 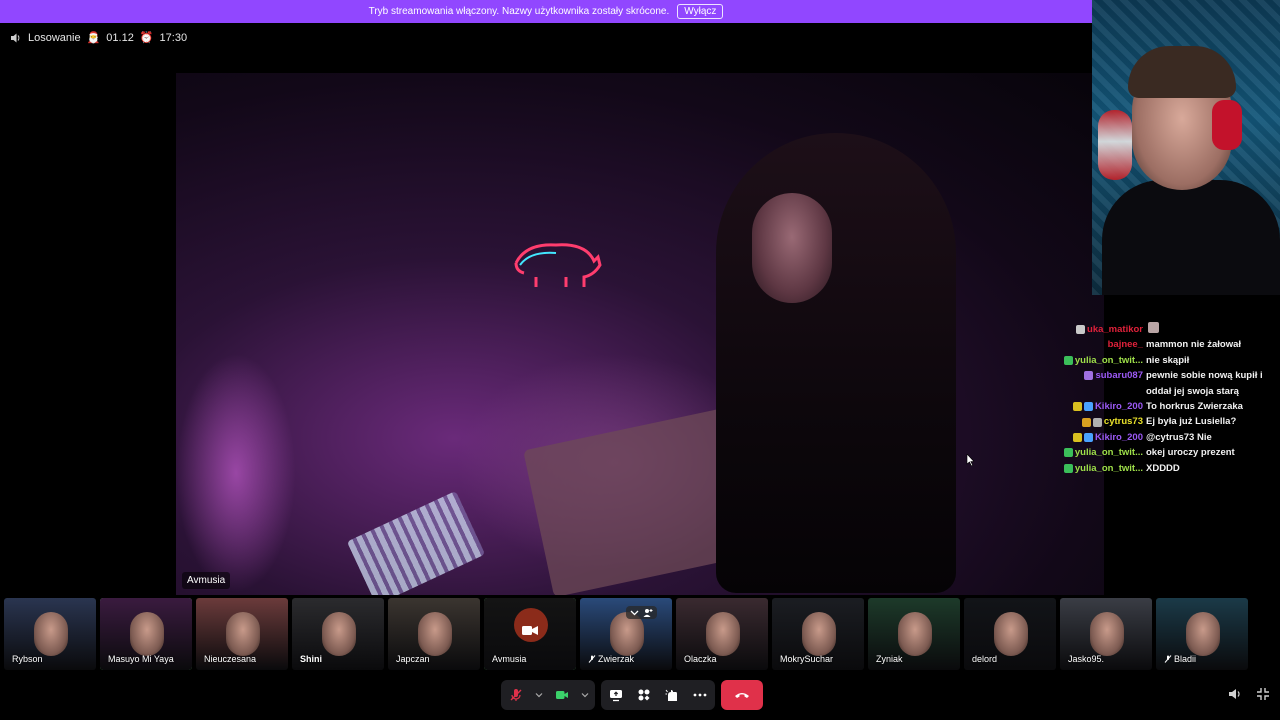 I want to click on participant-label: MokrySuchar, so click(x=806, y=659).